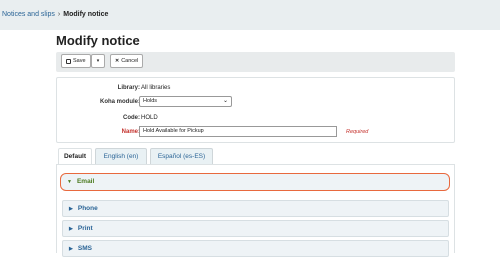 The width and height of the screenshot is (500, 257). I want to click on name-row: Name: Hold Available for Pickup Required, so click(256, 131).